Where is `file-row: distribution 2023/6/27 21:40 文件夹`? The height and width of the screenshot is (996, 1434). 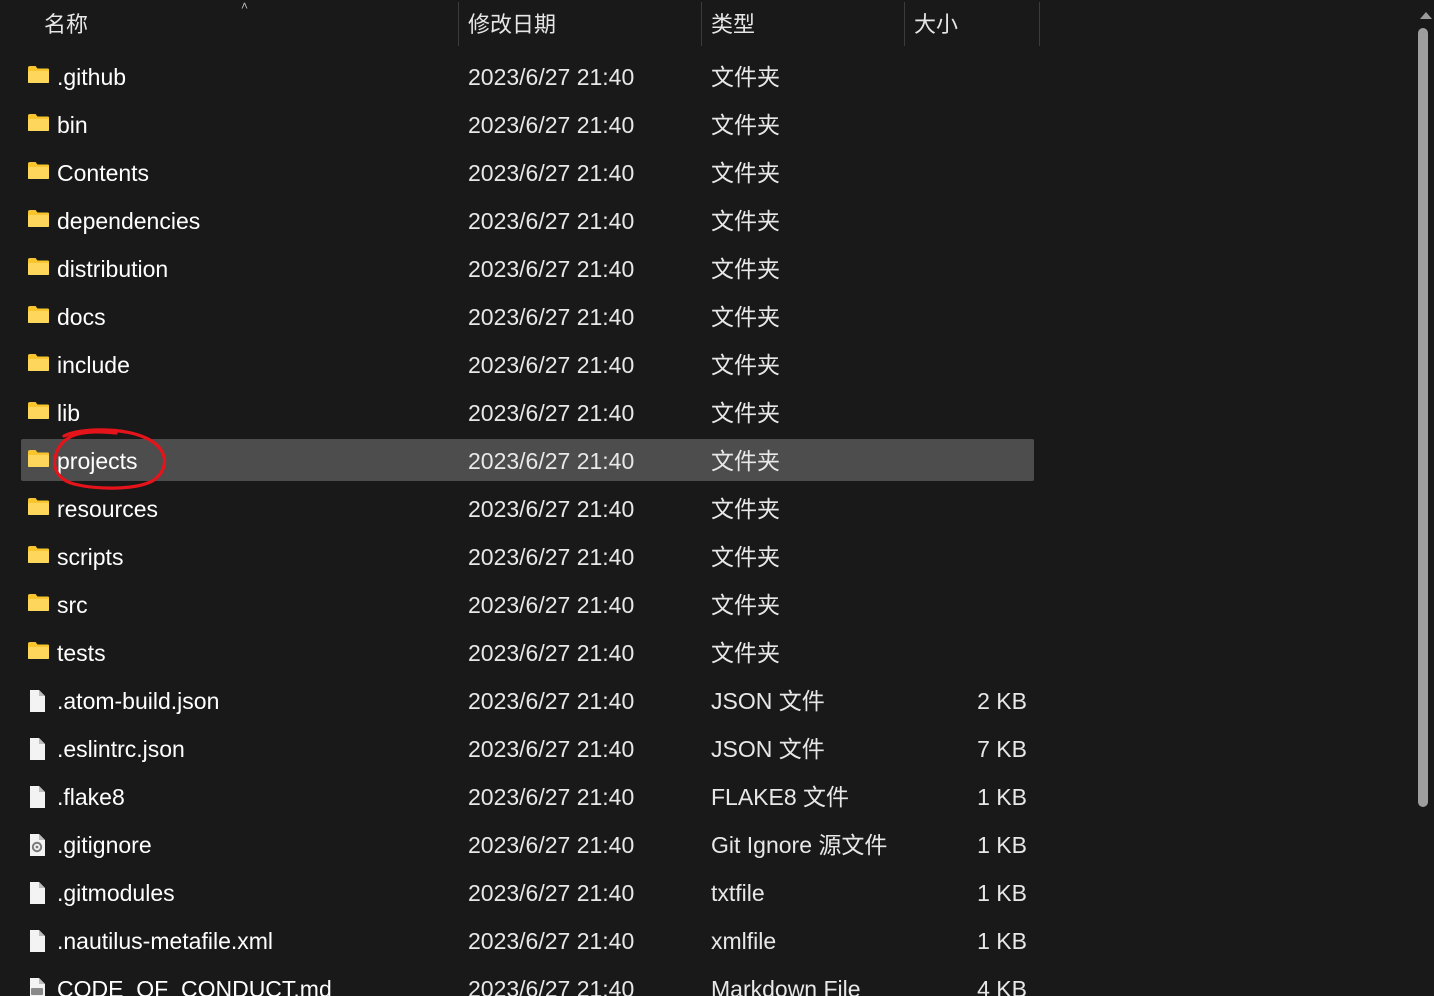 file-row: distribution 2023/6/27 21:40 文件夹 is located at coordinates (527, 268).